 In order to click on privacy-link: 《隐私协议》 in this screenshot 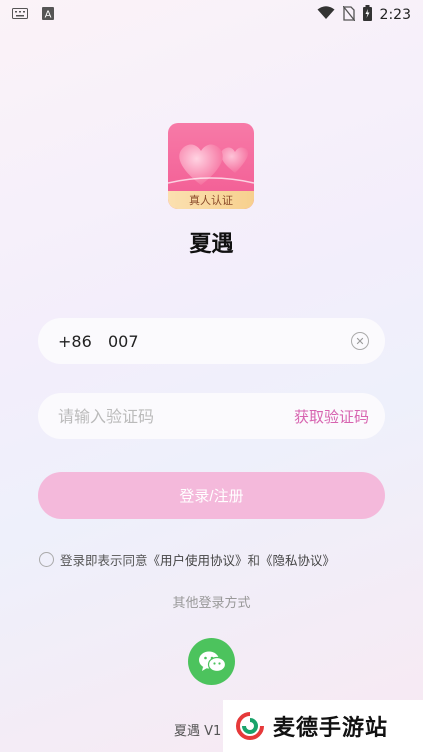, I will do `click(297, 560)`.